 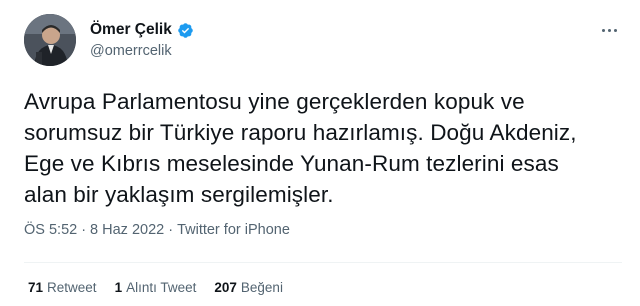 I want to click on author-identity: Ömer Çelik @omerrcelik, so click(x=142, y=39).